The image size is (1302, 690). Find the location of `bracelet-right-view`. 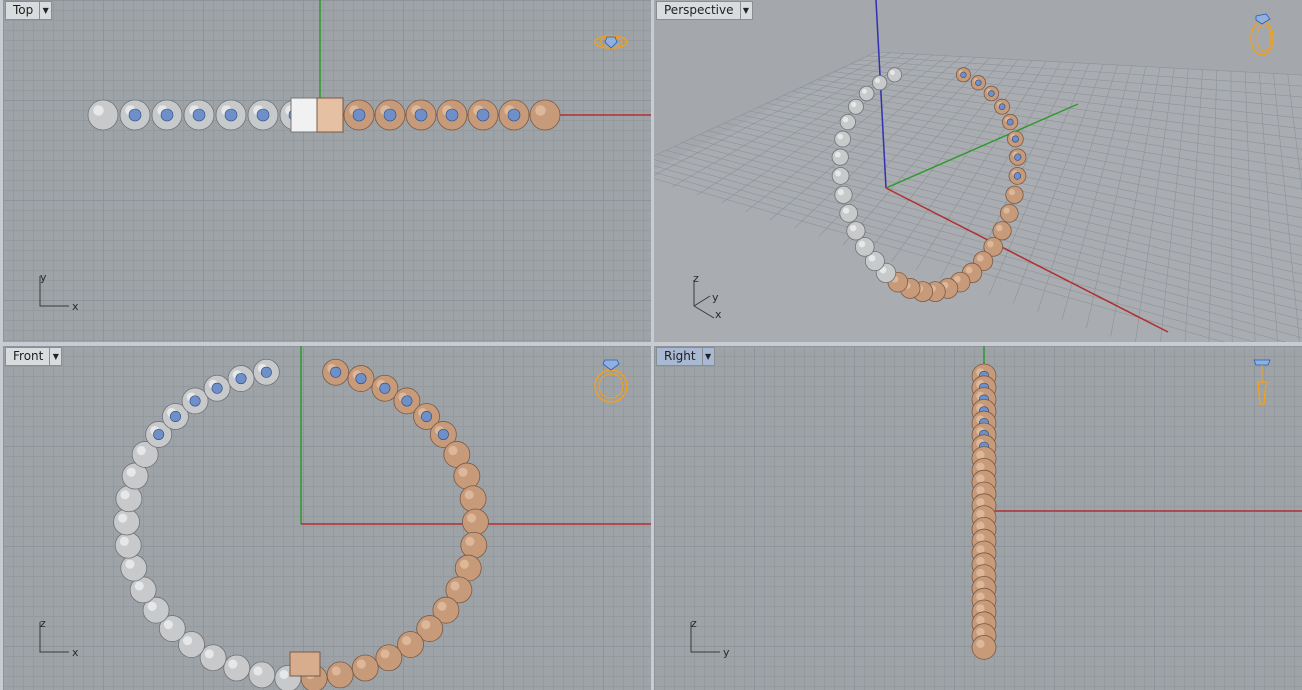

bracelet-right-view is located at coordinates (984, 511).